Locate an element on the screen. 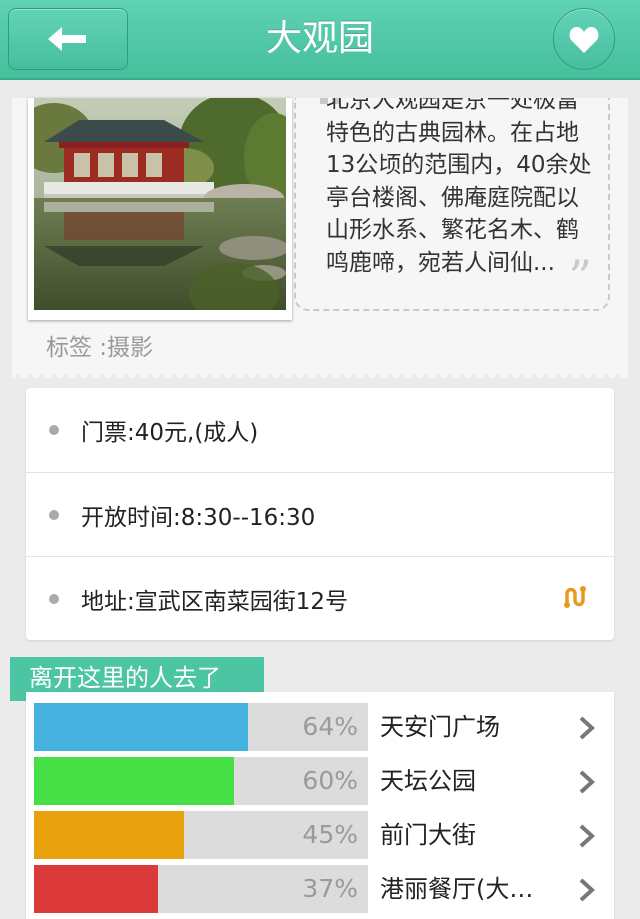 The height and width of the screenshot is (919, 640). list-item: 60% 天坛公园 is located at coordinates (320, 781).